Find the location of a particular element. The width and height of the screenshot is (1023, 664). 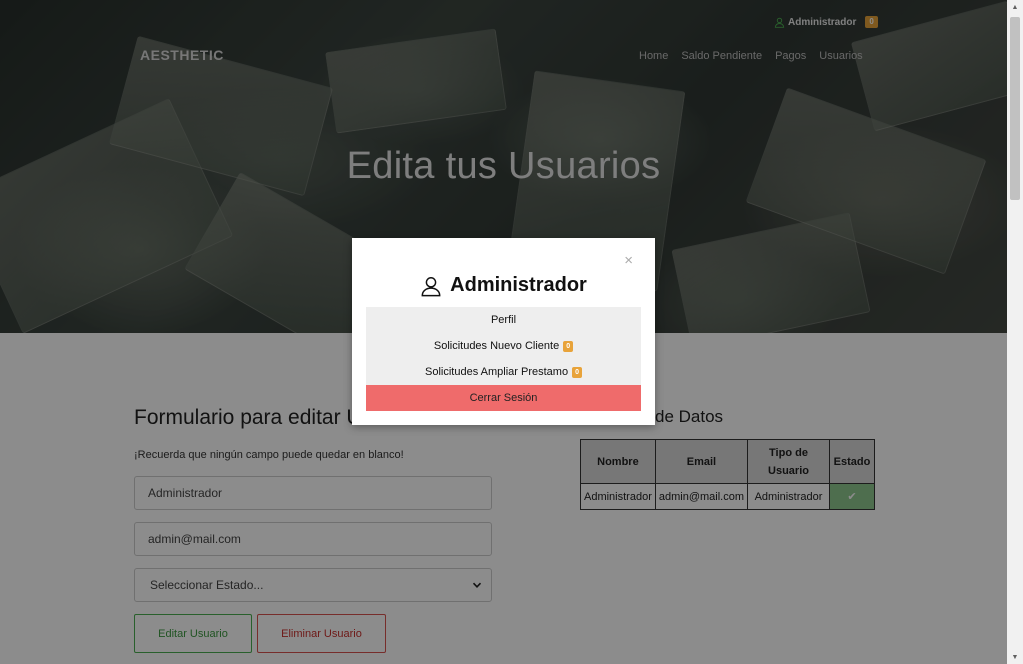

logout-button: Cerrar Sesión is located at coordinates (503, 398).